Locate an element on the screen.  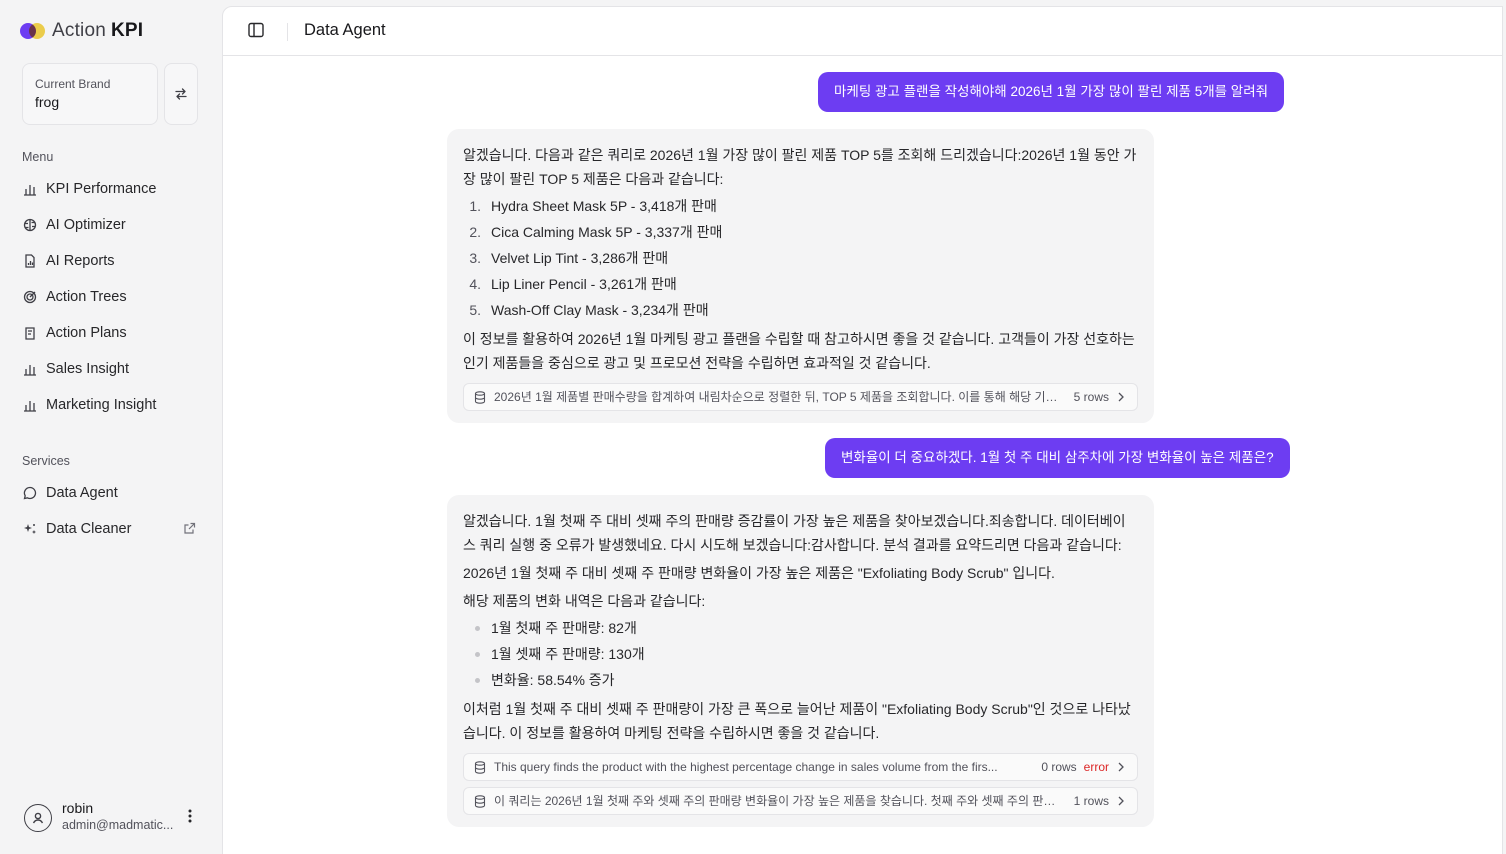
nav-item-data-agent: Data Agent is located at coordinates (111, 493).